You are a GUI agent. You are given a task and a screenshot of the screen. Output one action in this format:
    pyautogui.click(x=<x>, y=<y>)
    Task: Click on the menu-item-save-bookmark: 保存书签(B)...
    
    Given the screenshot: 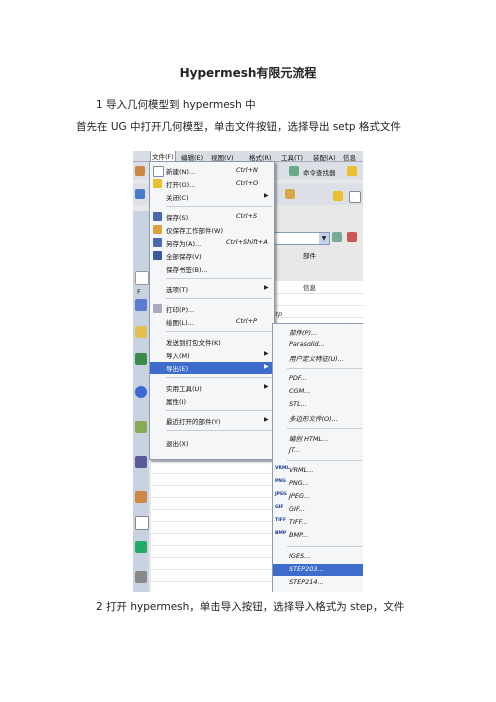 What is the action you would take?
    pyautogui.click(x=212, y=269)
    